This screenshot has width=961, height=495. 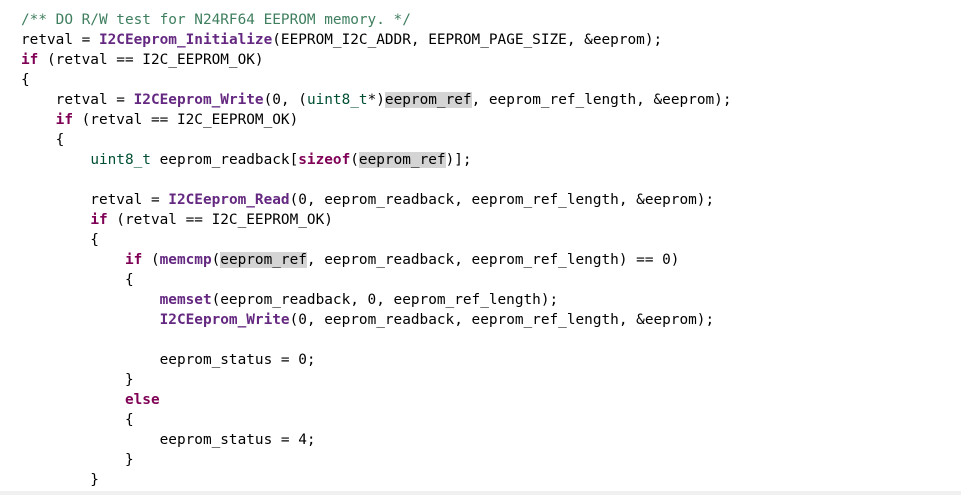 What do you see at coordinates (601, 100) in the screenshot?
I see `code-text: , eeprom_ref_length, &eeprom);` at bounding box center [601, 100].